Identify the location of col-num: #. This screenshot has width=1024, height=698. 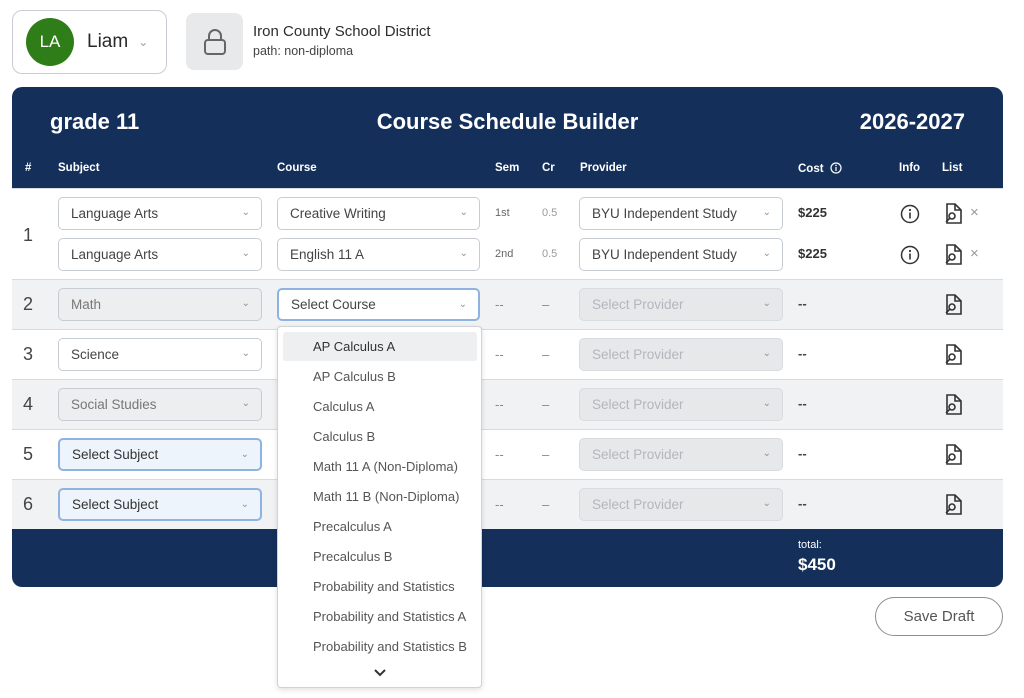
(28, 168).